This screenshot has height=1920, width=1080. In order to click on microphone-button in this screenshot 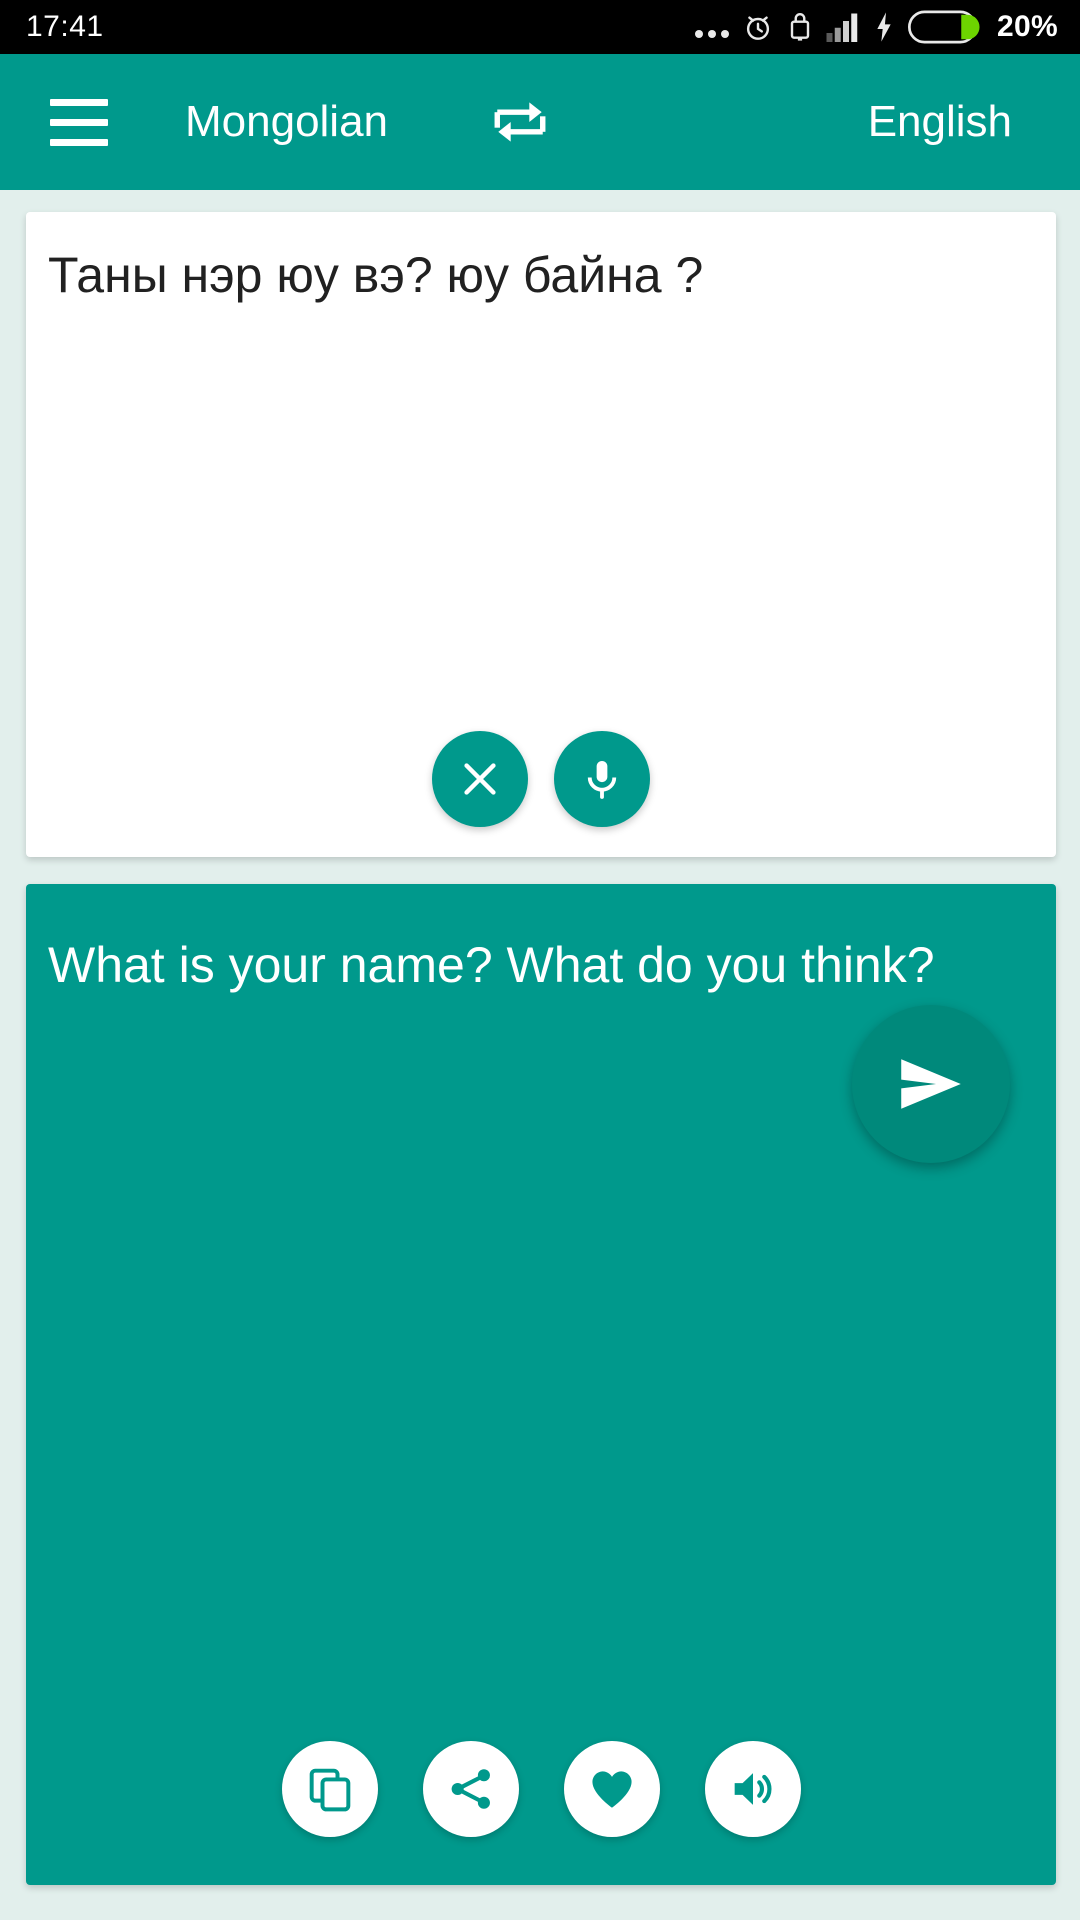, I will do `click(602, 779)`.